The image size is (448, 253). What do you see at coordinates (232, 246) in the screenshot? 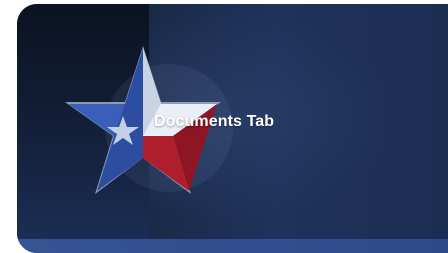
I see `card-bottom-band` at bounding box center [232, 246].